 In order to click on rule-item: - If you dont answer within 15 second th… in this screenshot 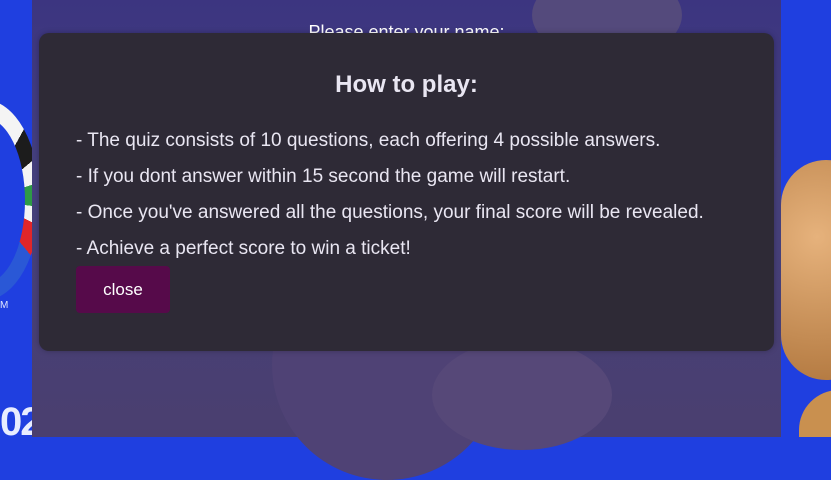, I will do `click(323, 176)`.